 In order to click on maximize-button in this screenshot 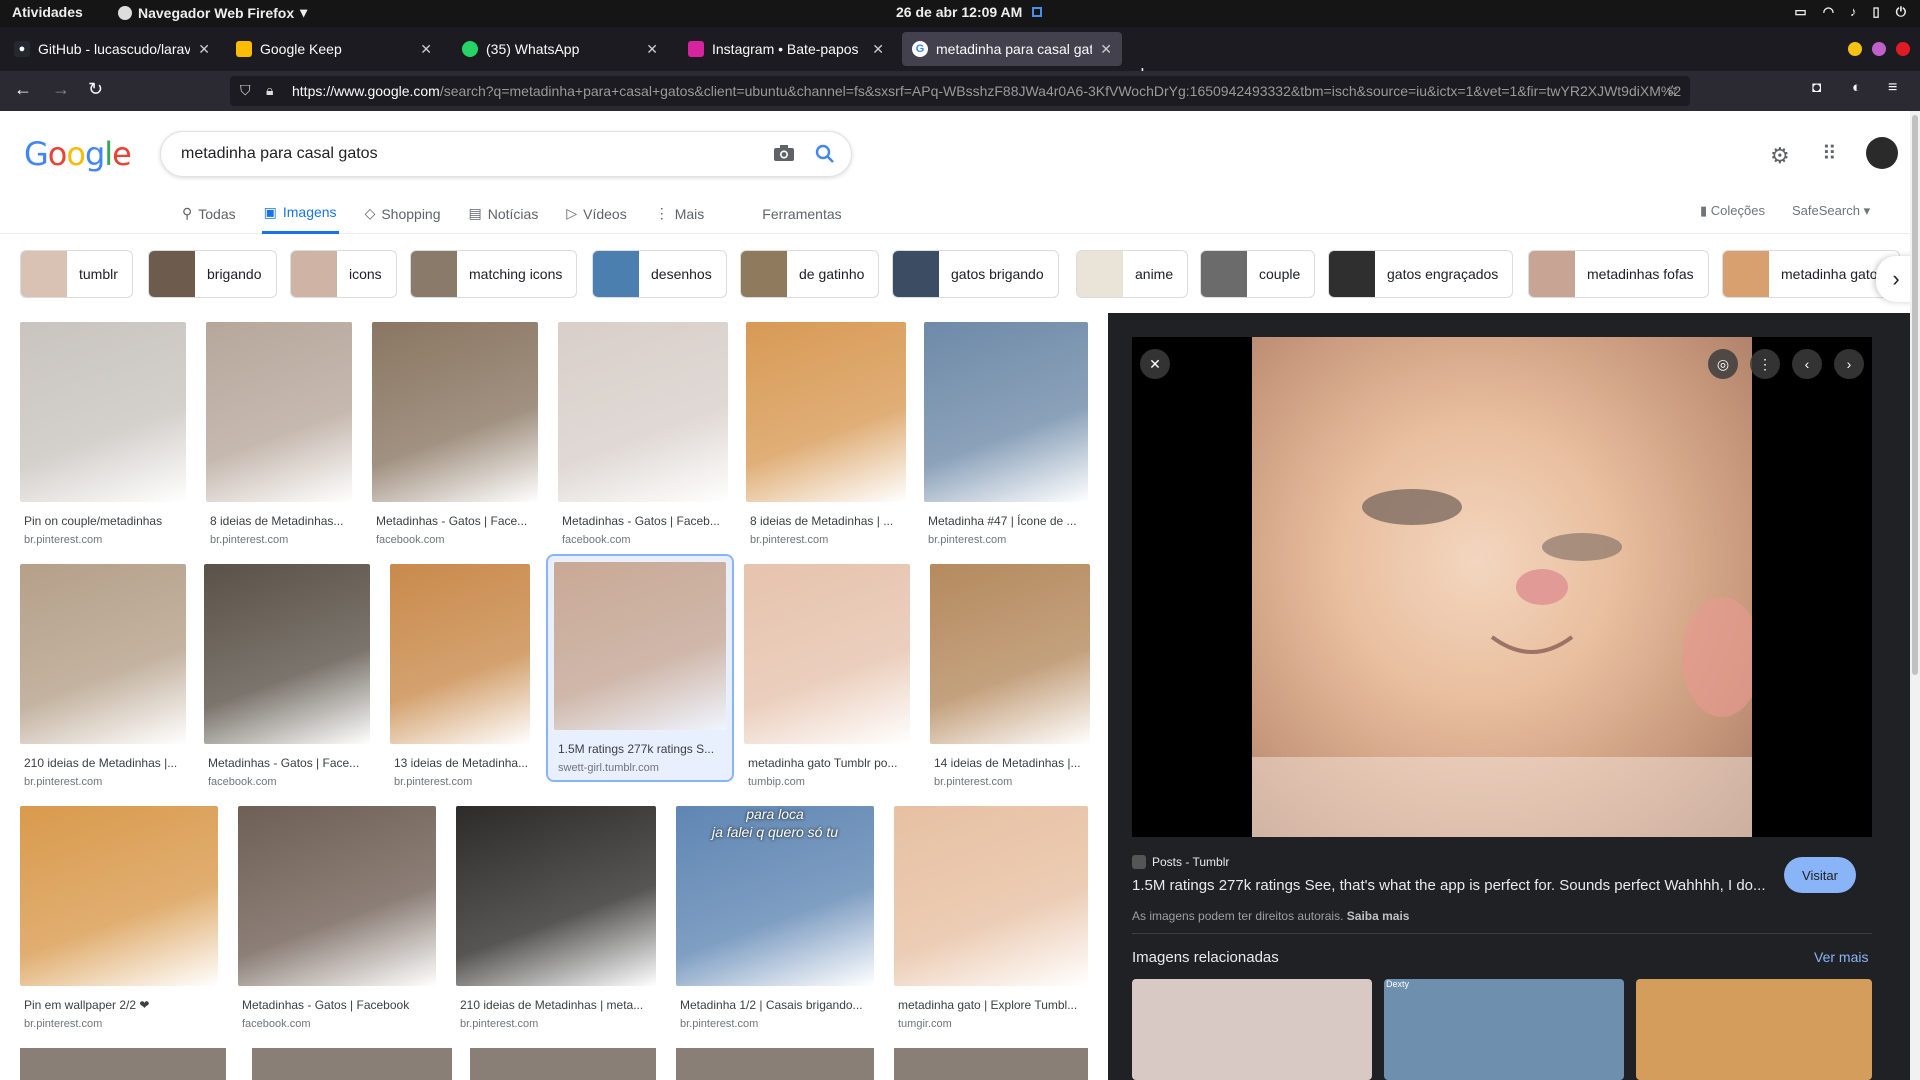, I will do `click(1879, 49)`.